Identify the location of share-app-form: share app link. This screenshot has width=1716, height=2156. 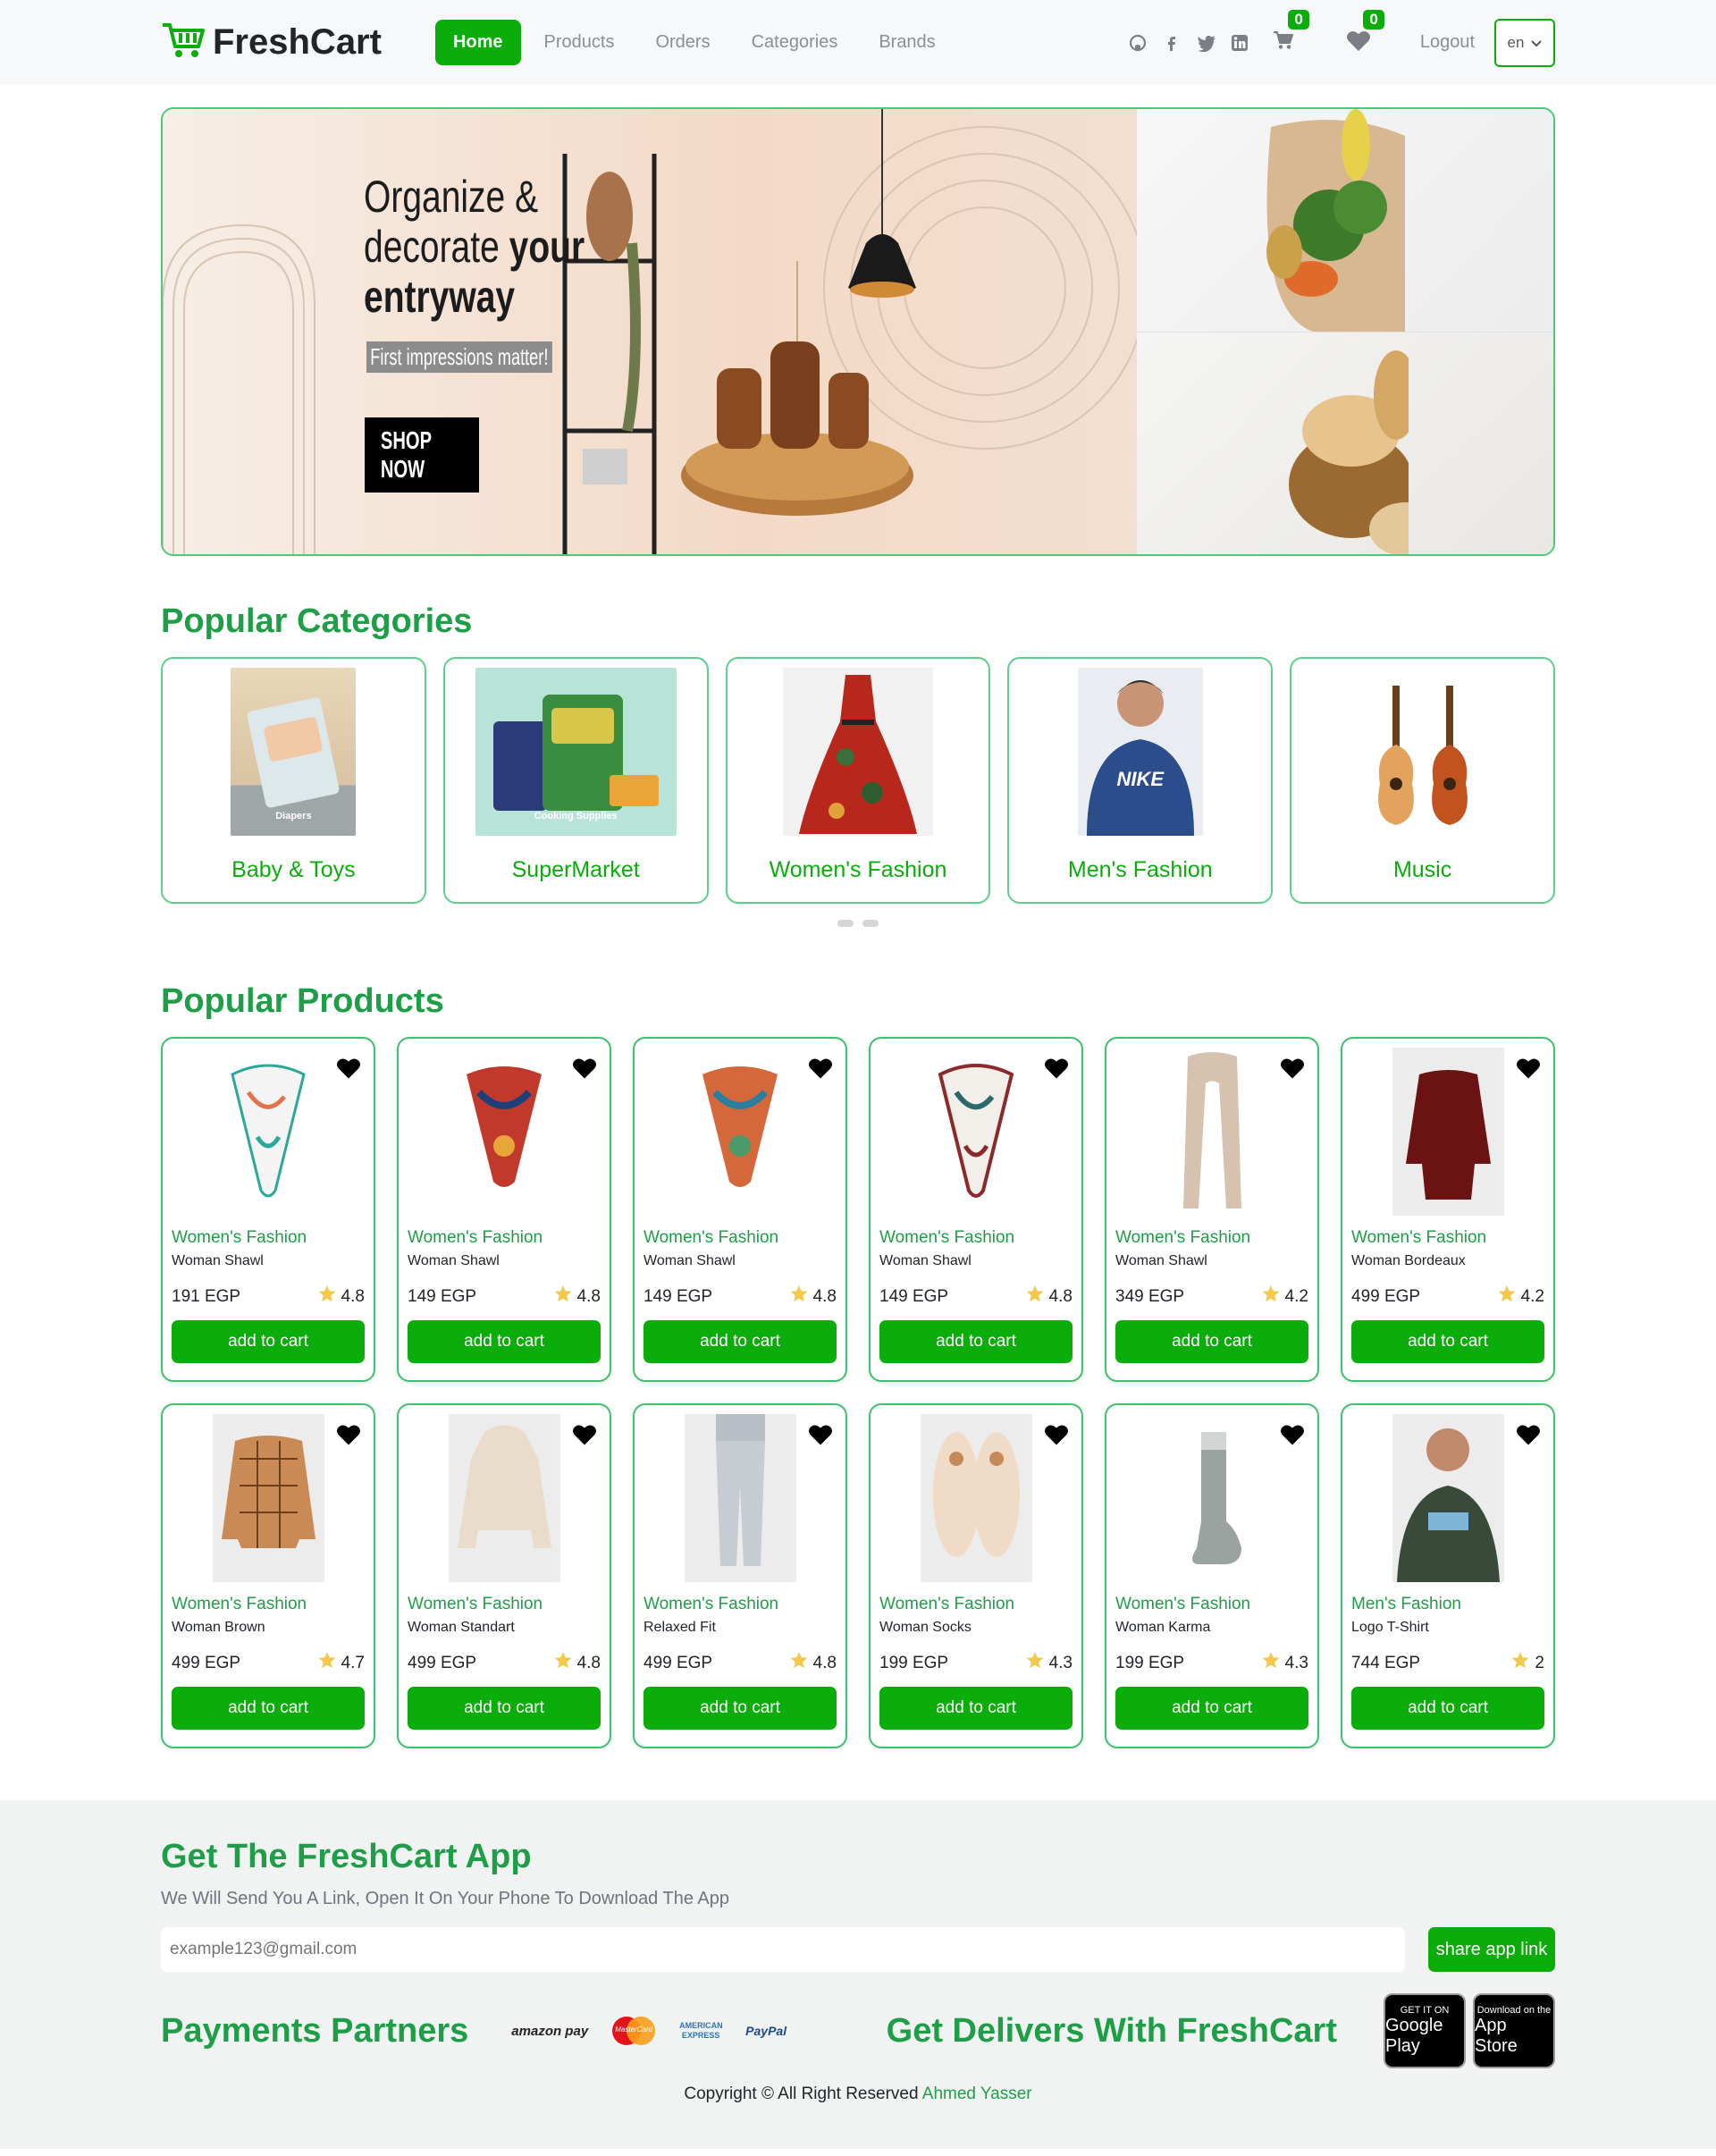
(858, 1949).